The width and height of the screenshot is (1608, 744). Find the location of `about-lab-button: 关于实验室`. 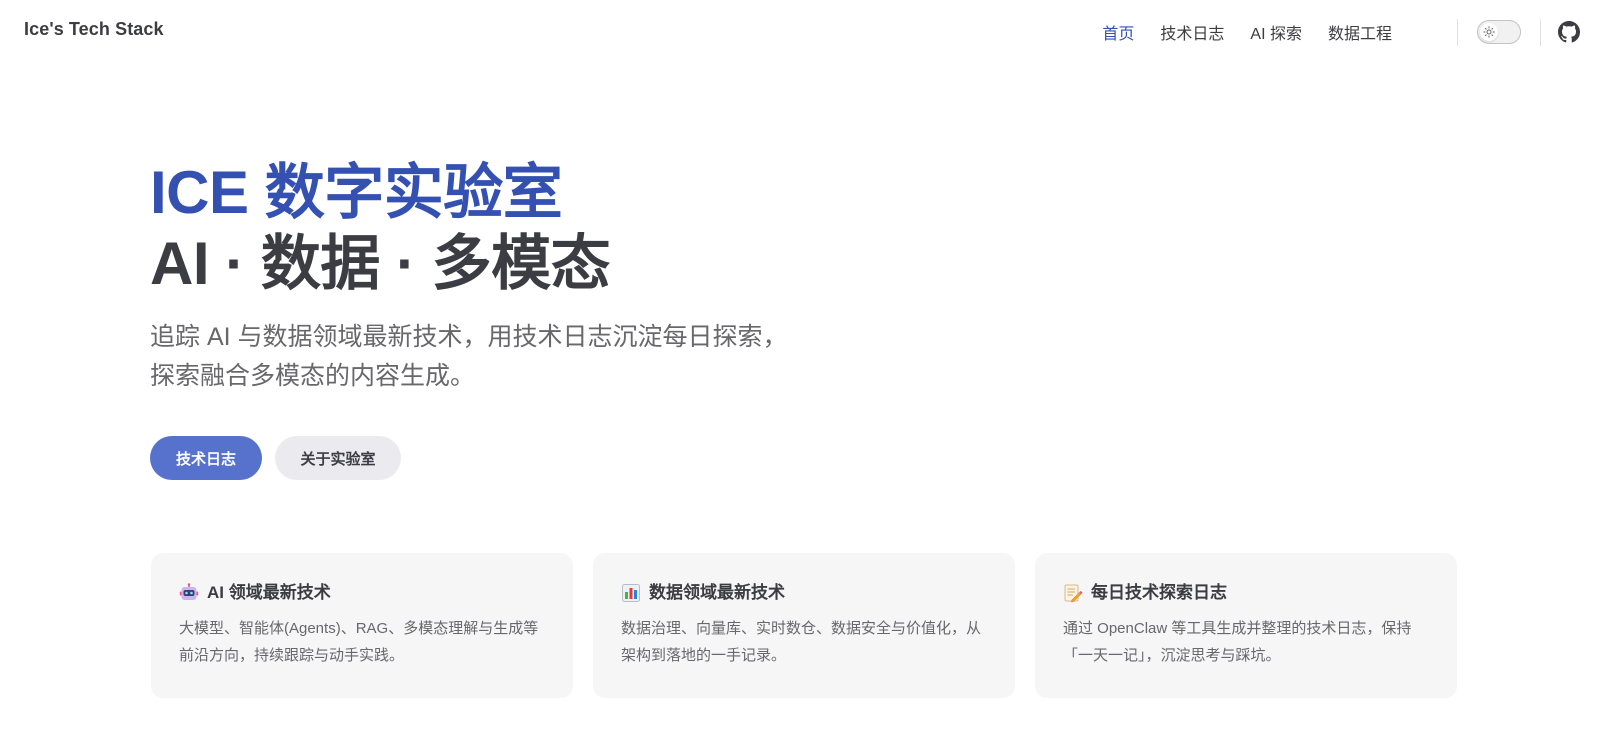

about-lab-button: 关于实验室 is located at coordinates (338, 458).